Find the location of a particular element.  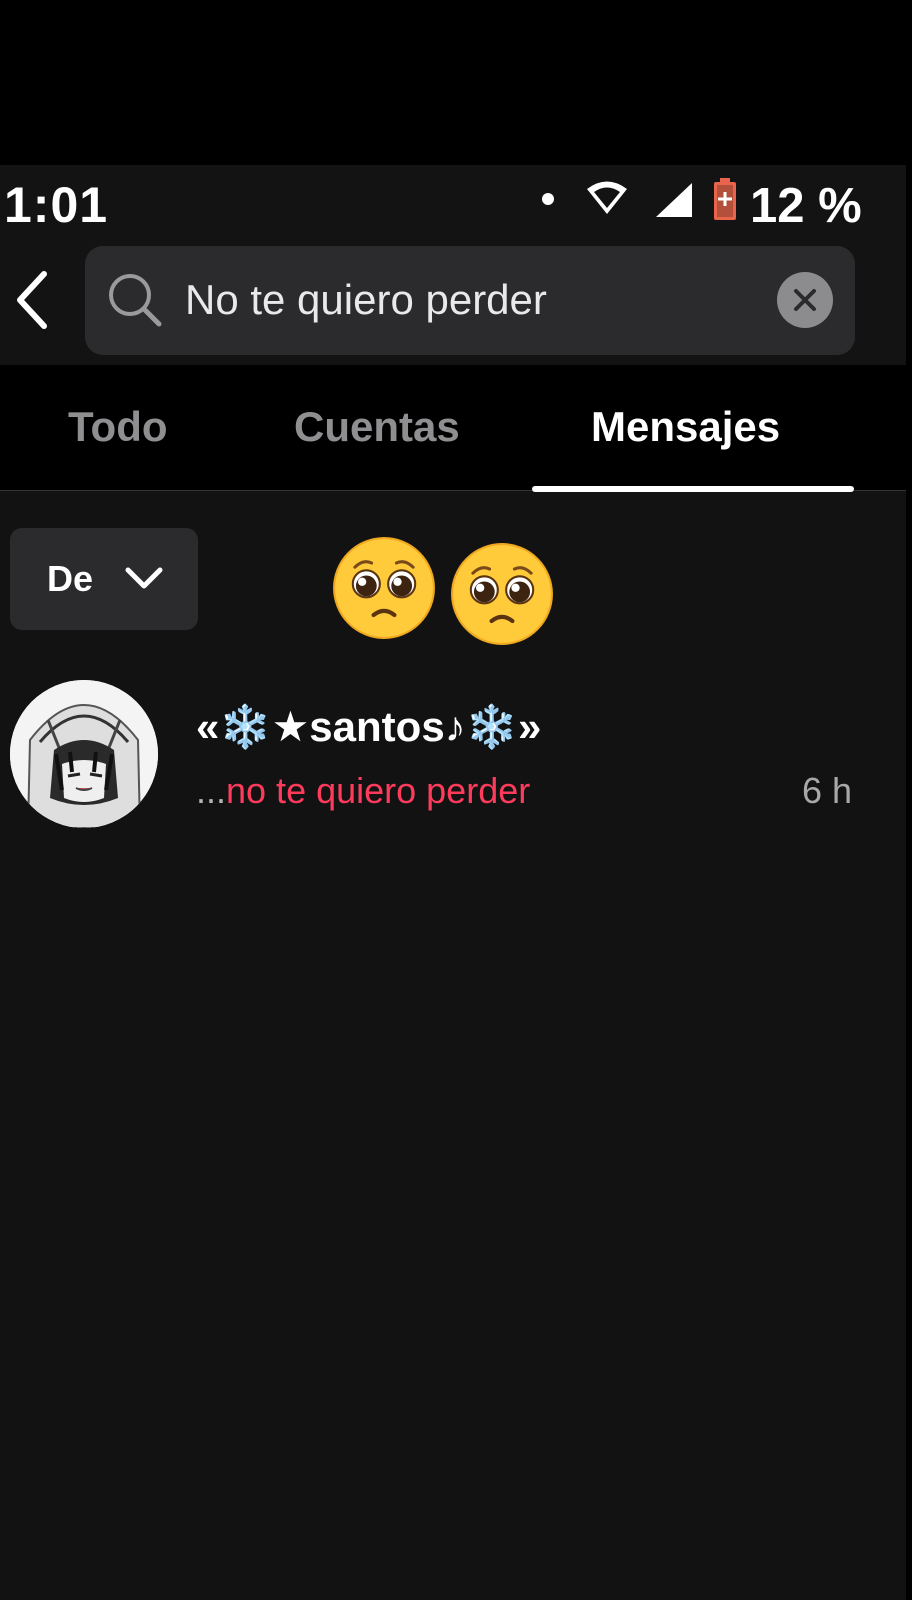

active-tab-indicator is located at coordinates (693, 489).